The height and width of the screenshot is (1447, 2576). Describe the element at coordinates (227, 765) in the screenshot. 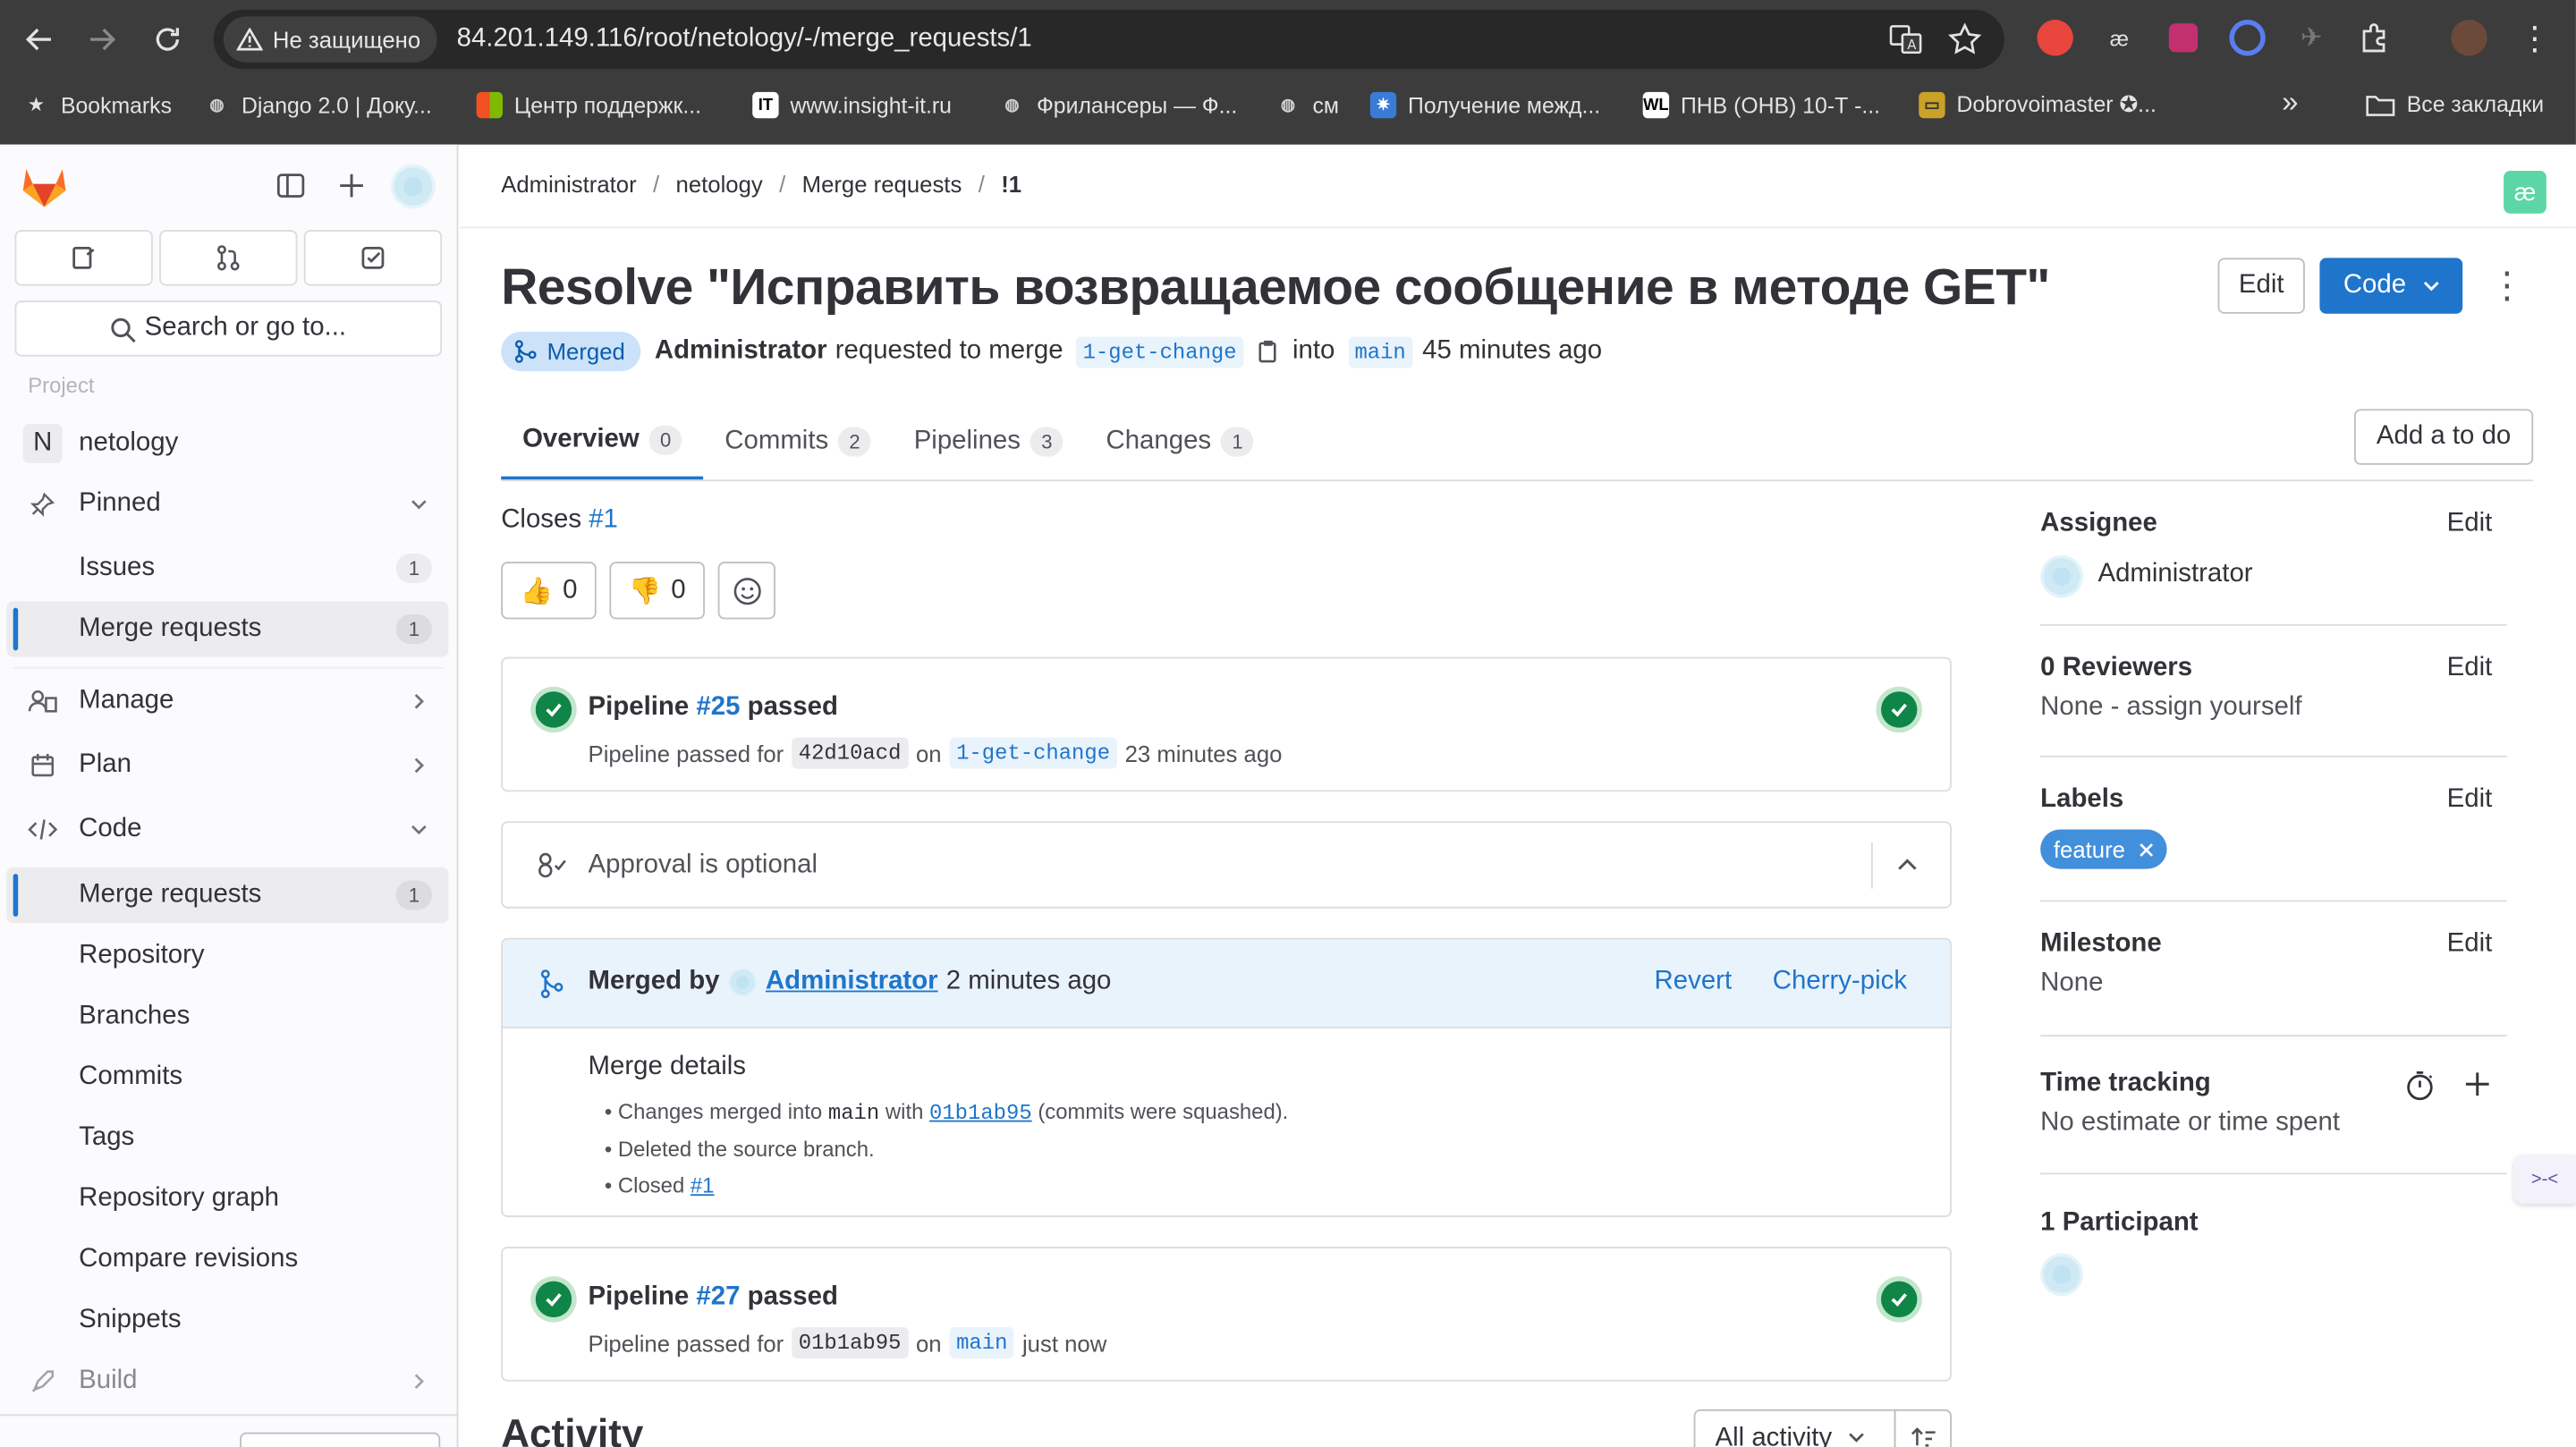

I see `sidebar-plan: Plan` at that location.